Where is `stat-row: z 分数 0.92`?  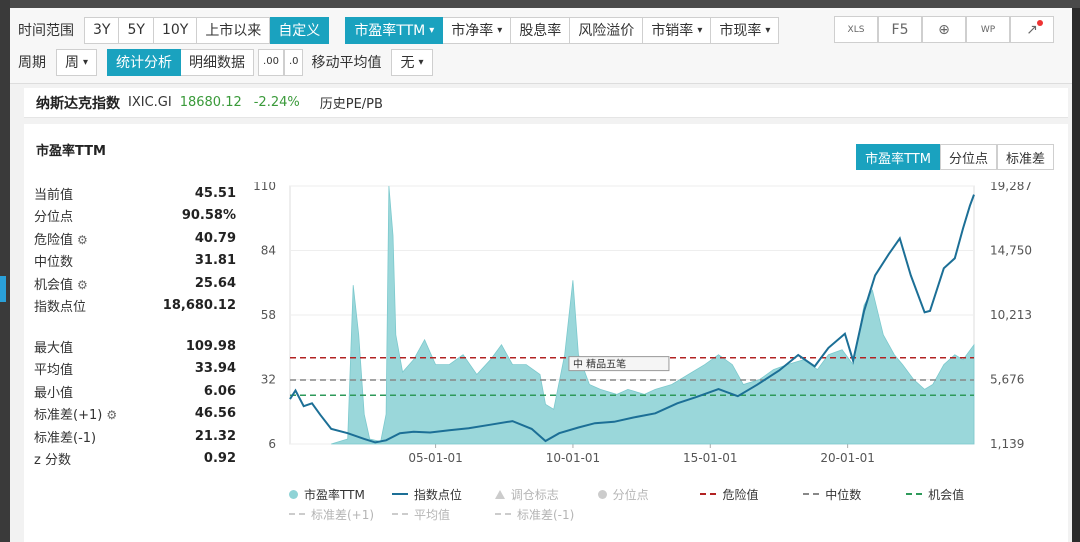 stat-row: z 分数 0.92 is located at coordinates (135, 459).